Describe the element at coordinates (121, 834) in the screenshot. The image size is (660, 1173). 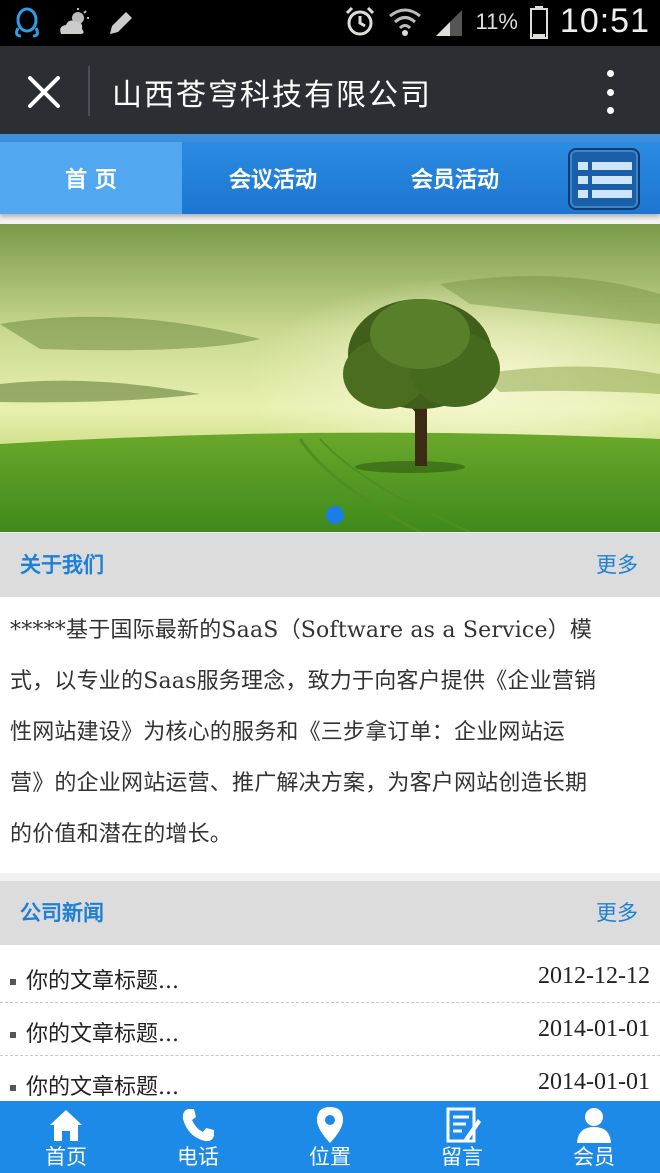
I see `about-line: 的价值和潜在的增长。` at that location.